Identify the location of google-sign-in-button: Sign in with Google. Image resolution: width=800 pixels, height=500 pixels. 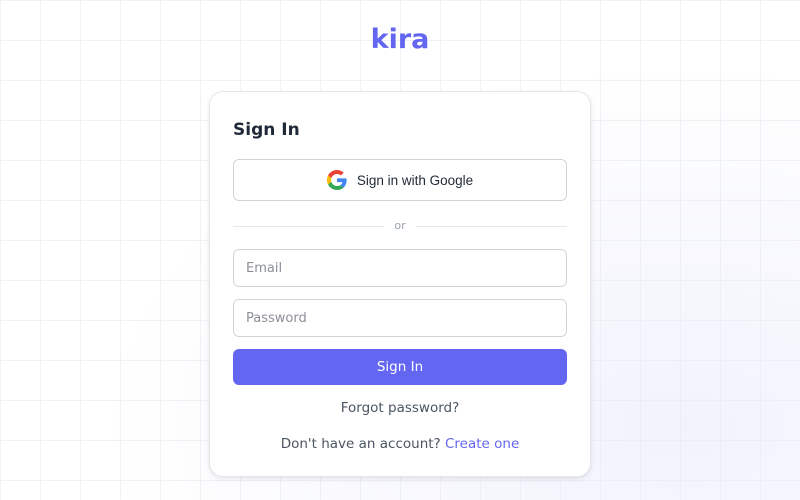
(400, 180).